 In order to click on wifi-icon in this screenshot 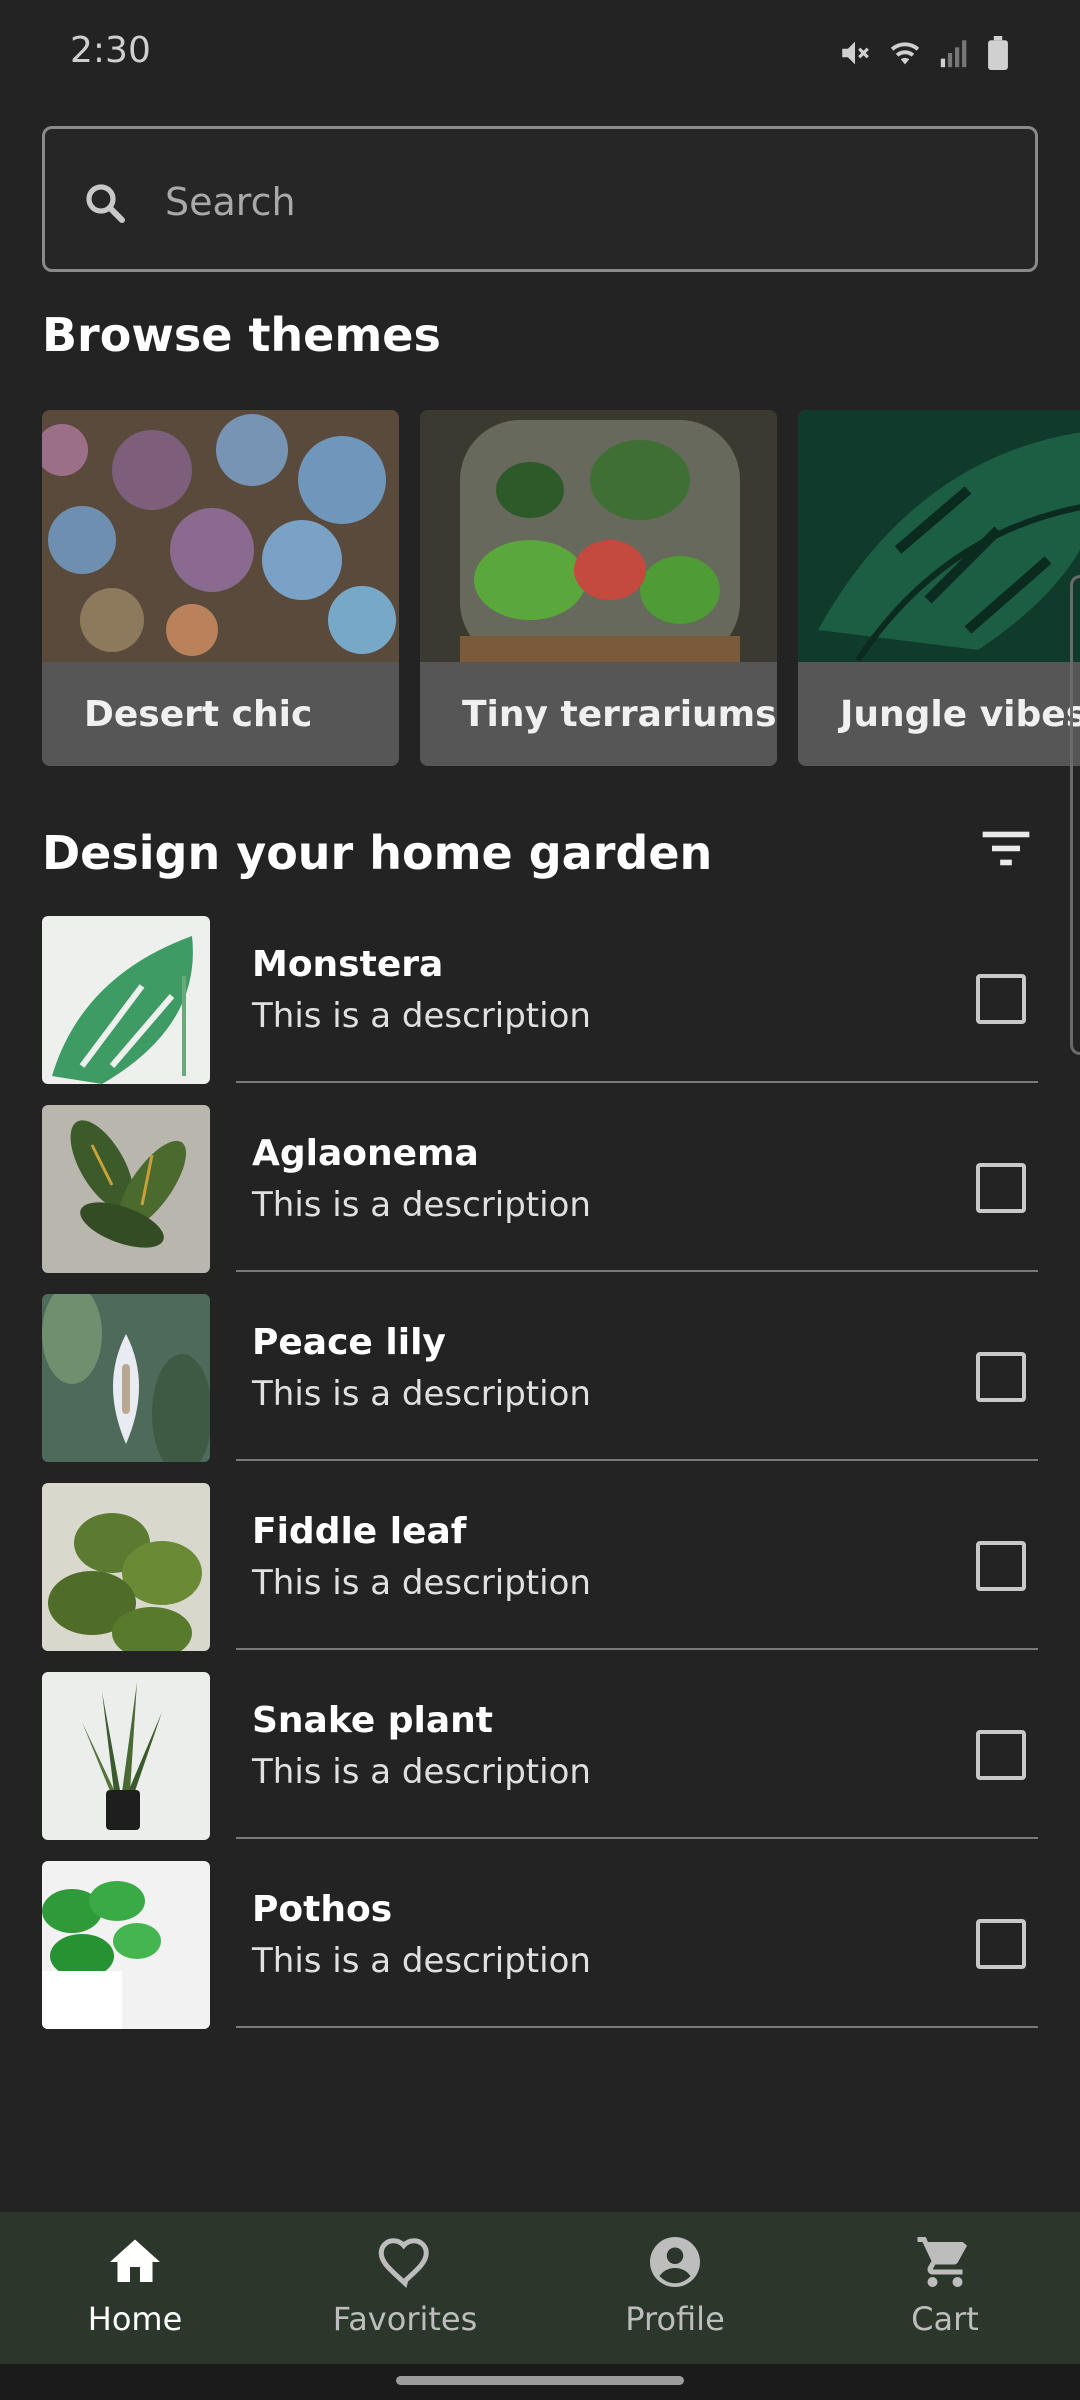, I will do `click(905, 53)`.